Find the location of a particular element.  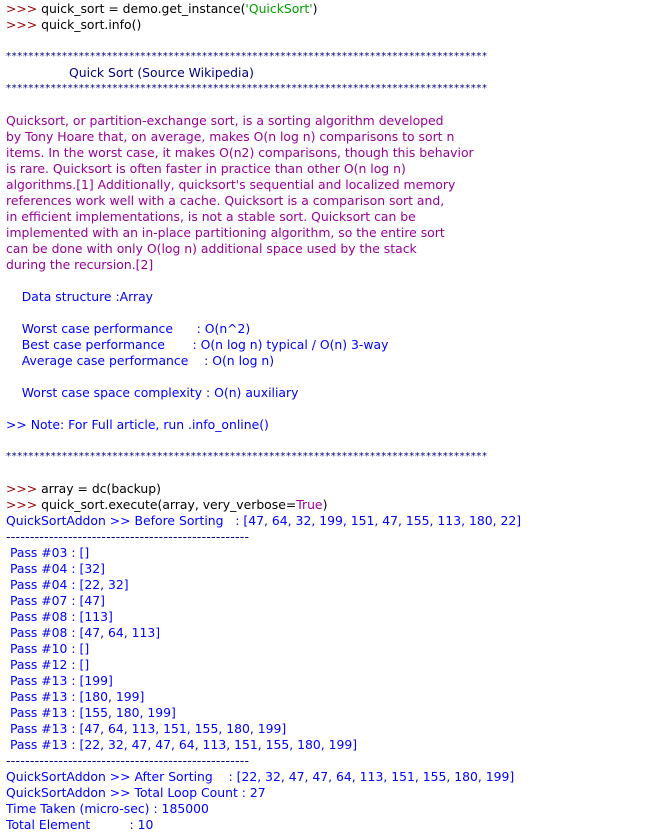

time-taken-line: Time Taken (micro-sec) : 185000 is located at coordinates (107, 808).